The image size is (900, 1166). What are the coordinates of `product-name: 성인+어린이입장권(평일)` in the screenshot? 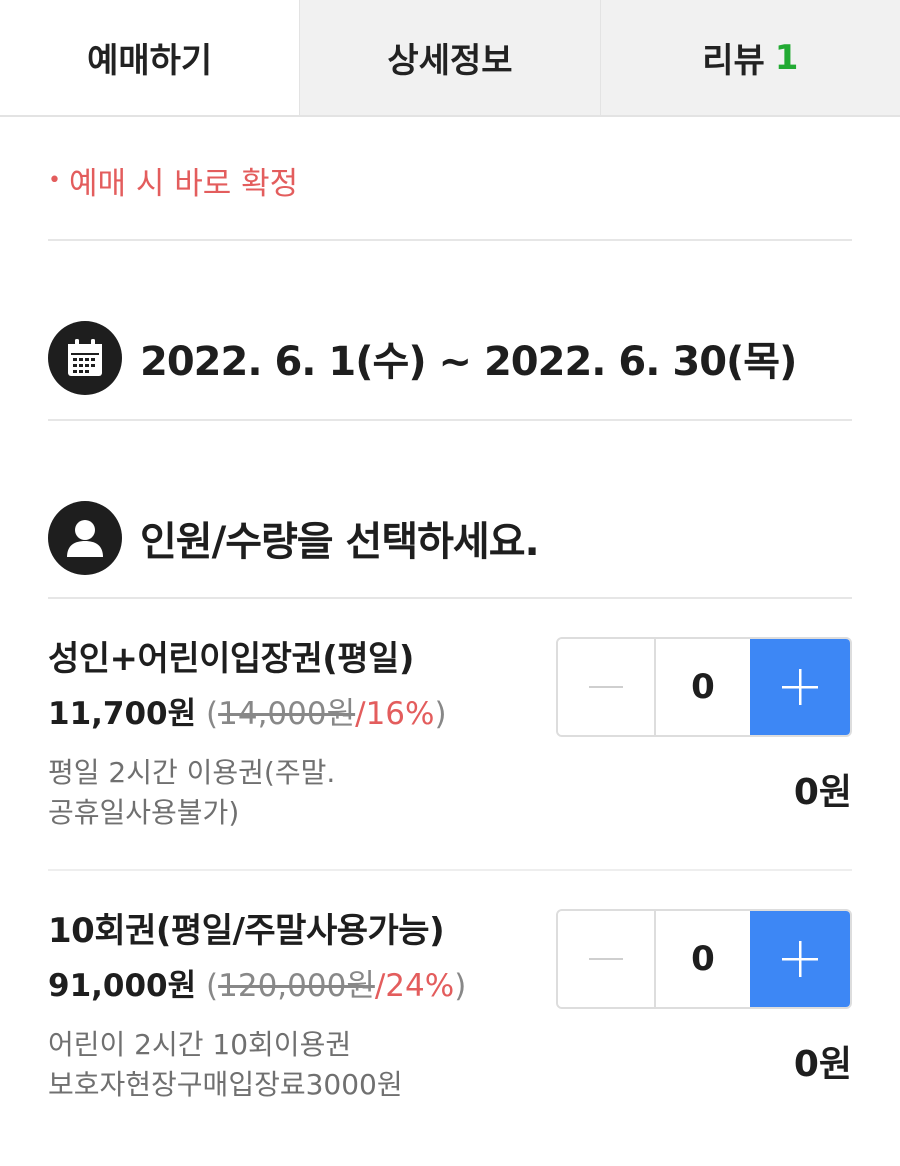 It's located at (231, 659).